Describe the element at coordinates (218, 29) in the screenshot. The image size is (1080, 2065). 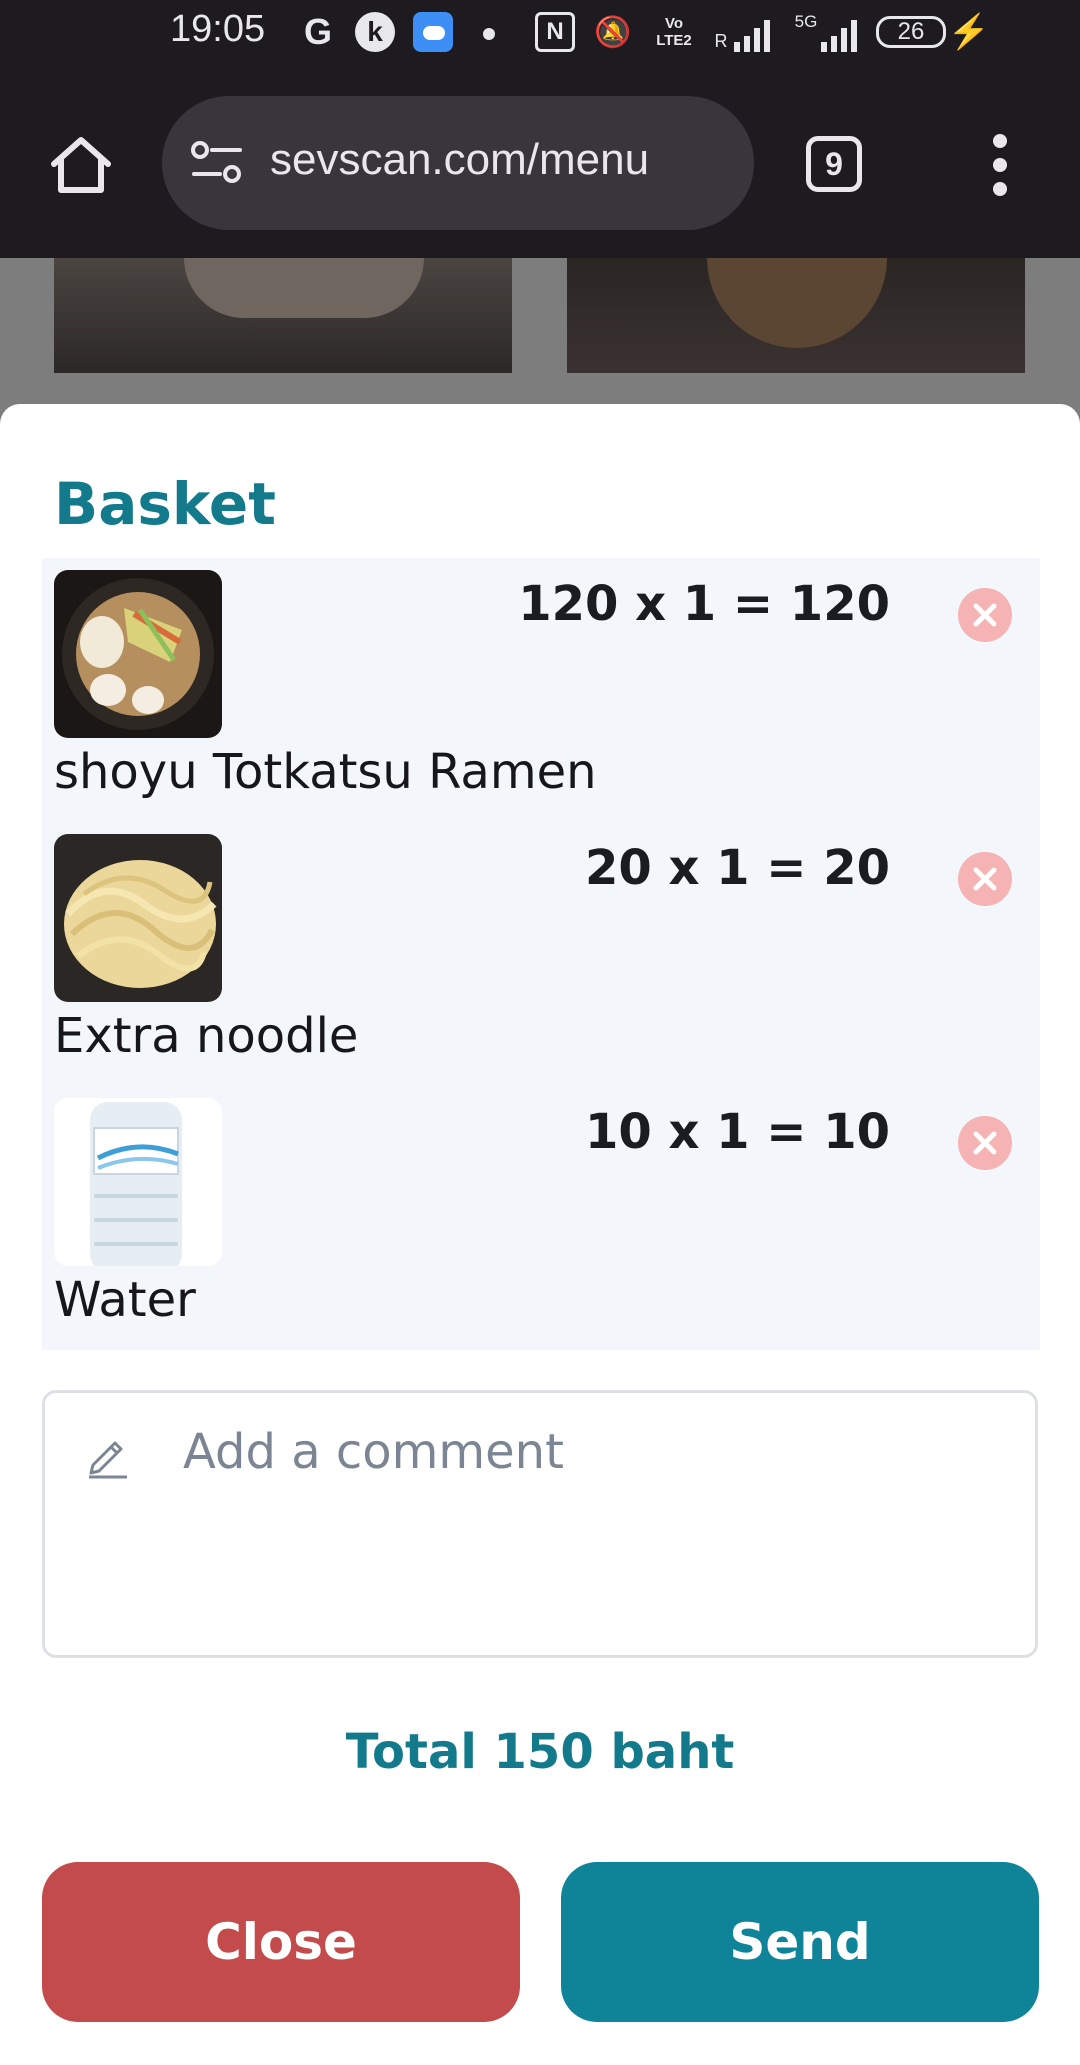
I see `clock: 19:05` at that location.